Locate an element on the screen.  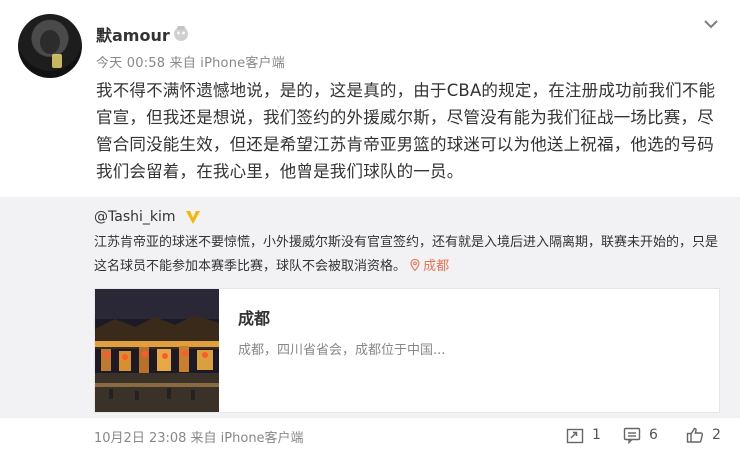
vip-badge-icon is located at coordinates (193, 217).